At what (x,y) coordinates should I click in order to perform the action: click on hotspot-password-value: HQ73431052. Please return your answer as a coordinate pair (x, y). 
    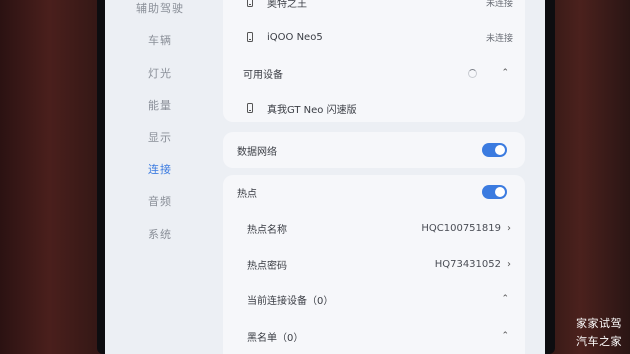
    Looking at the image, I should click on (467, 264).